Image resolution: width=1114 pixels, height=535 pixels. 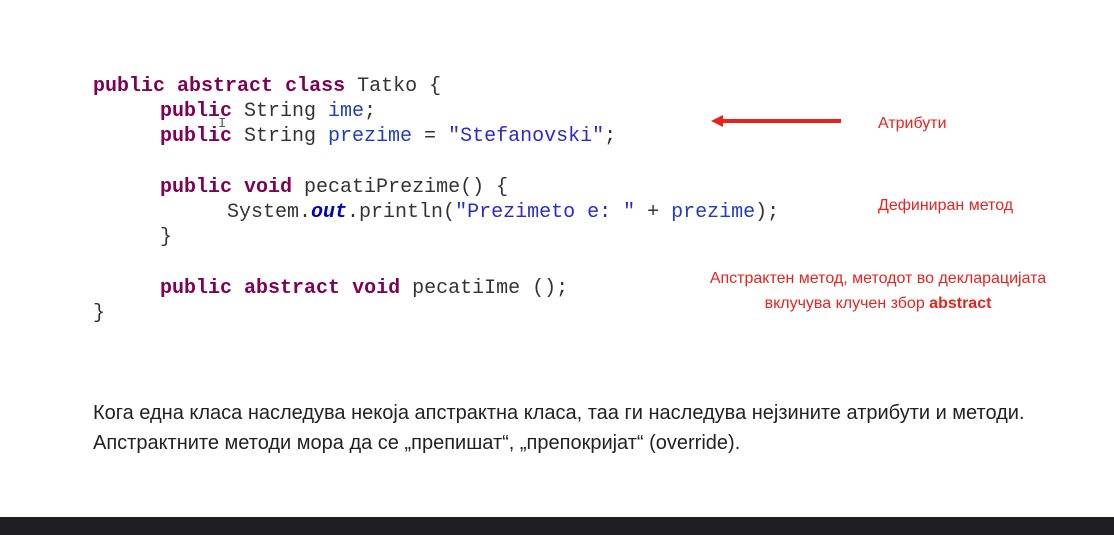 I want to click on println-call: .println(, so click(x=401, y=212).